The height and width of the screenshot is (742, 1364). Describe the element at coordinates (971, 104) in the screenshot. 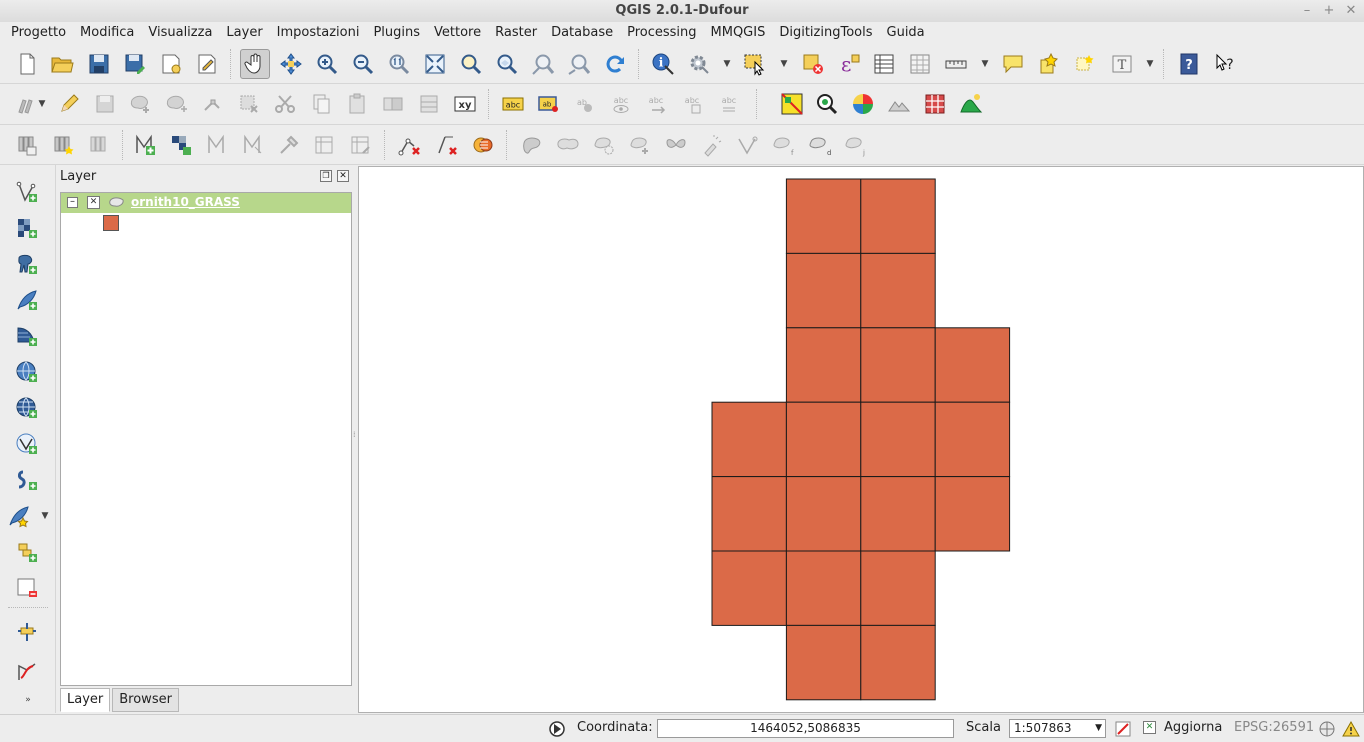

I see `raster-profile-button` at that location.